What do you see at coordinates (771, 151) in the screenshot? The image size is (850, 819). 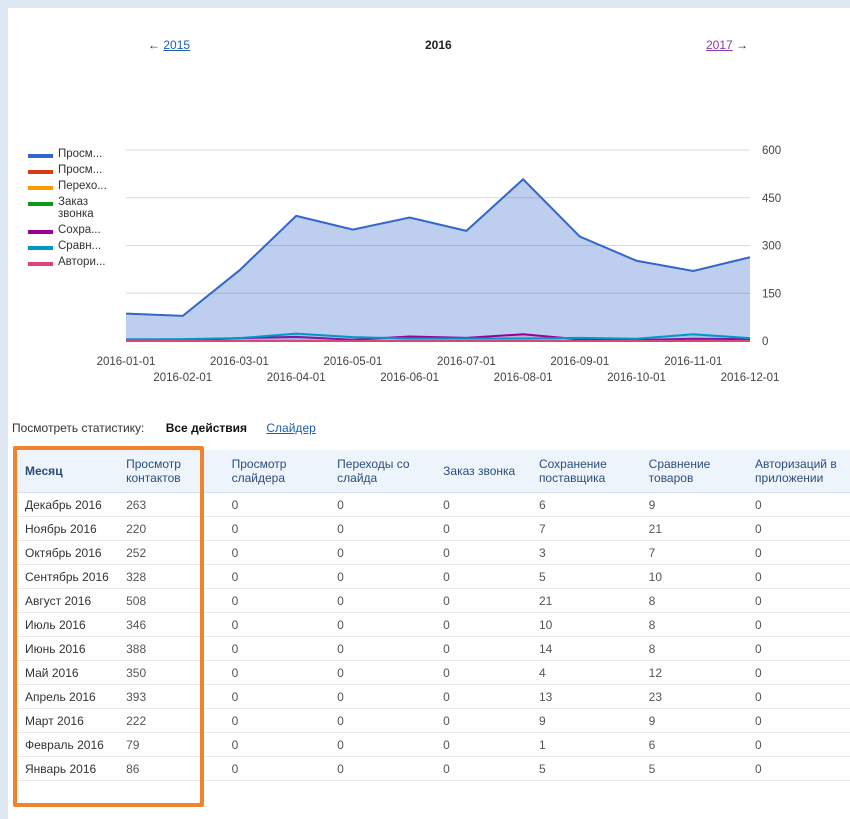 I see `y-tick-label: 600` at bounding box center [771, 151].